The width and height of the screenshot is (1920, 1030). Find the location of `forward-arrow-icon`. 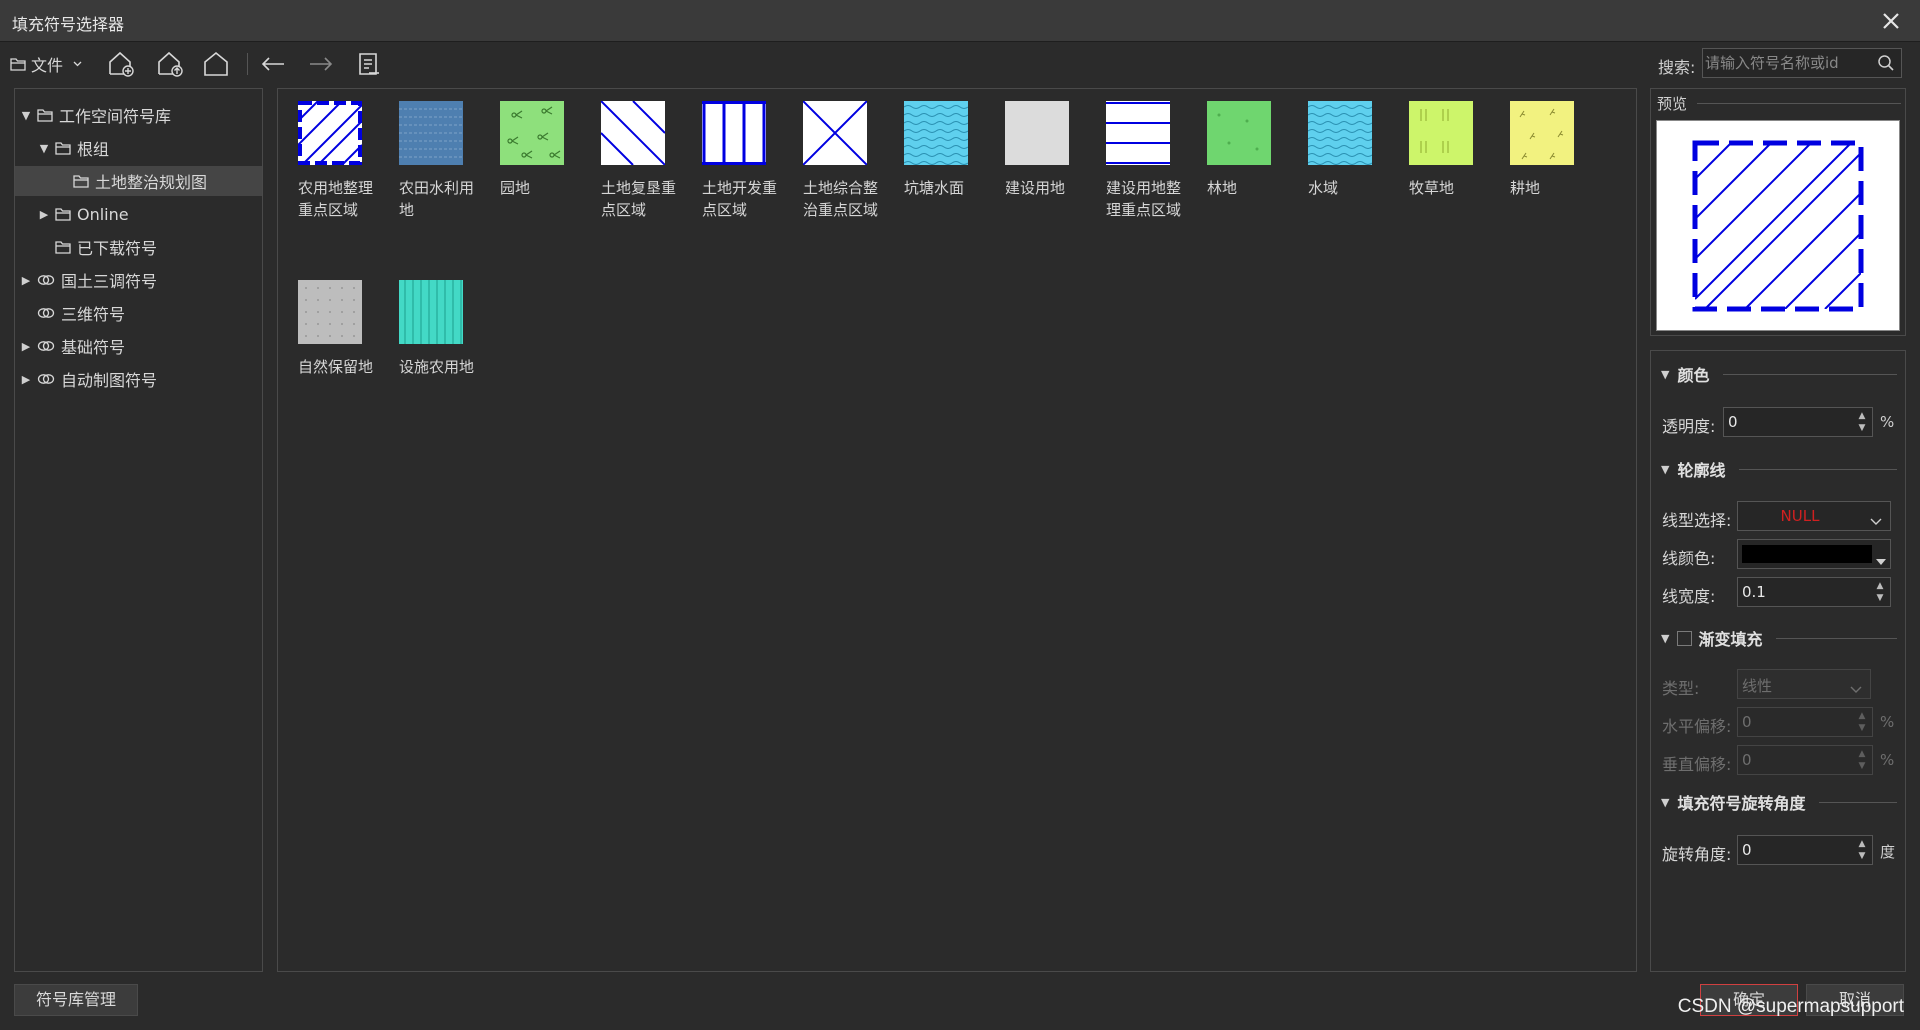

forward-arrow-icon is located at coordinates (321, 64).